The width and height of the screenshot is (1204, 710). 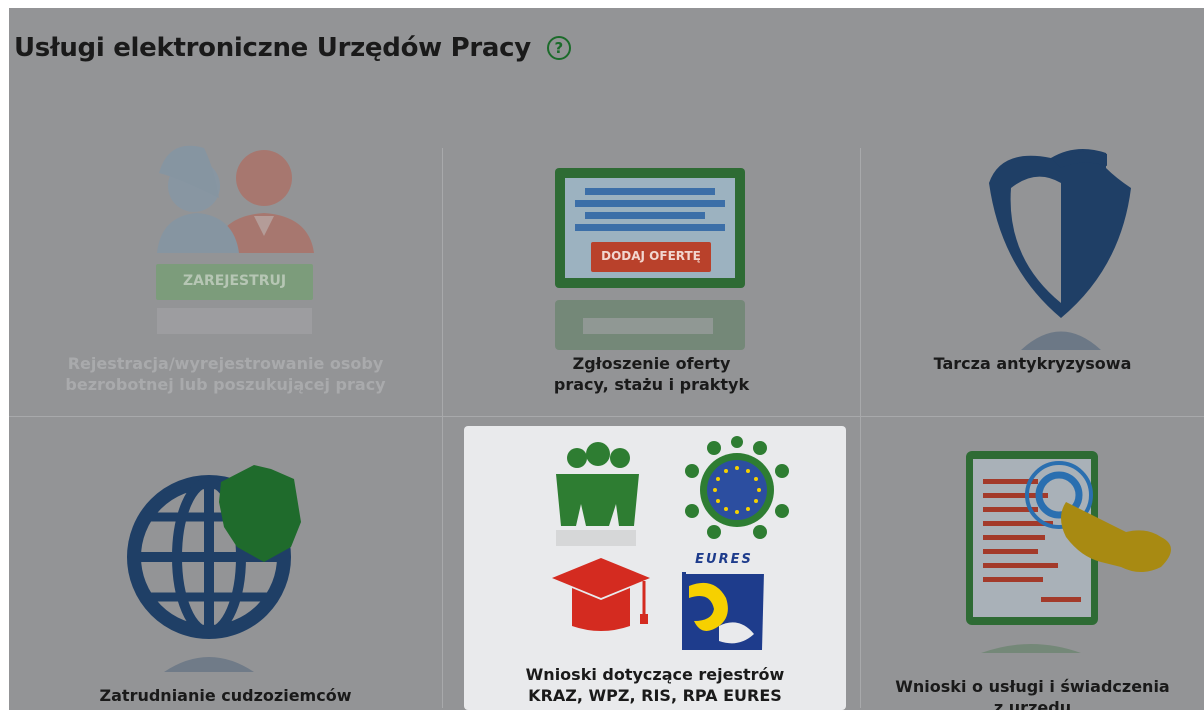 I want to click on register-badge-text: ZAREJESTRUJ, so click(x=234, y=281).